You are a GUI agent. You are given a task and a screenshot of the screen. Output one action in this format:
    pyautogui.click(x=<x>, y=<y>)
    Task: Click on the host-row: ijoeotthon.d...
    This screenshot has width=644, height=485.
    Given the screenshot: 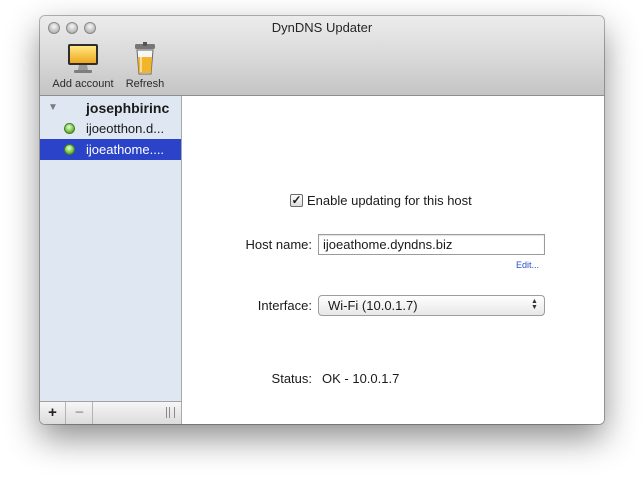 What is the action you would take?
    pyautogui.click(x=110, y=128)
    